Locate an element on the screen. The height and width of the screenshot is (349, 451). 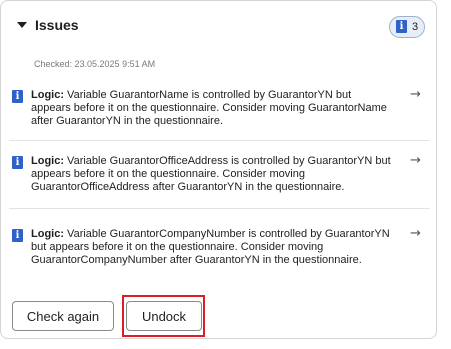
checked-timestamp: Checked: 23.05.2025 9:51 AM is located at coordinates (95, 64).